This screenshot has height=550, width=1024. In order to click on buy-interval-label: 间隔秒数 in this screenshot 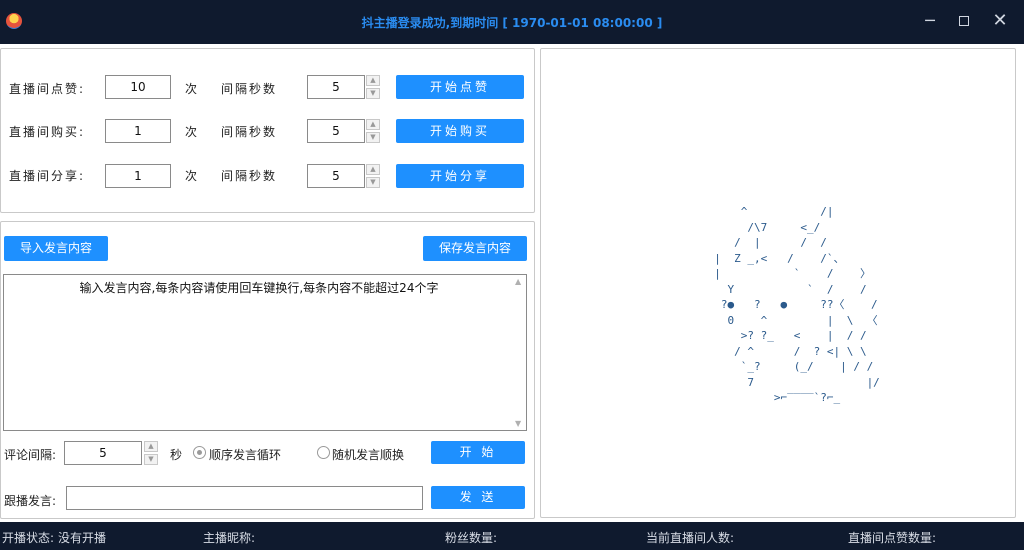, I will do `click(249, 132)`.